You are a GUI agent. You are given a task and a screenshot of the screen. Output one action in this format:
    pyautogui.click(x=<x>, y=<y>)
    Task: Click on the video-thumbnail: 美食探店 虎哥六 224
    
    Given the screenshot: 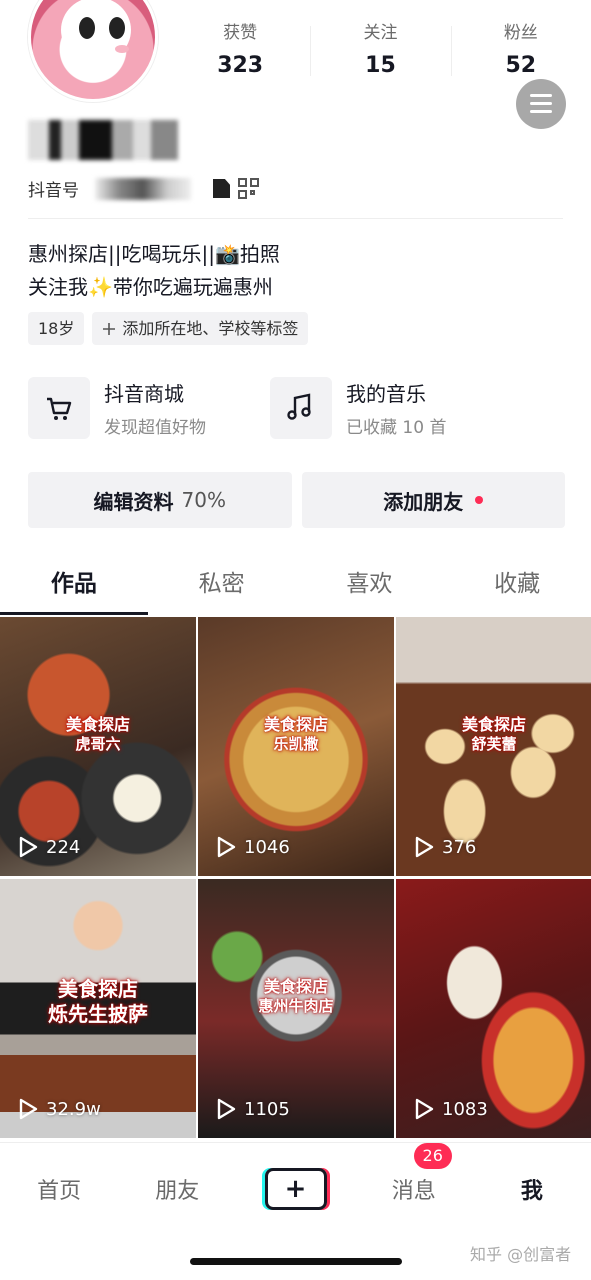 What is the action you would take?
    pyautogui.click(x=98, y=746)
    